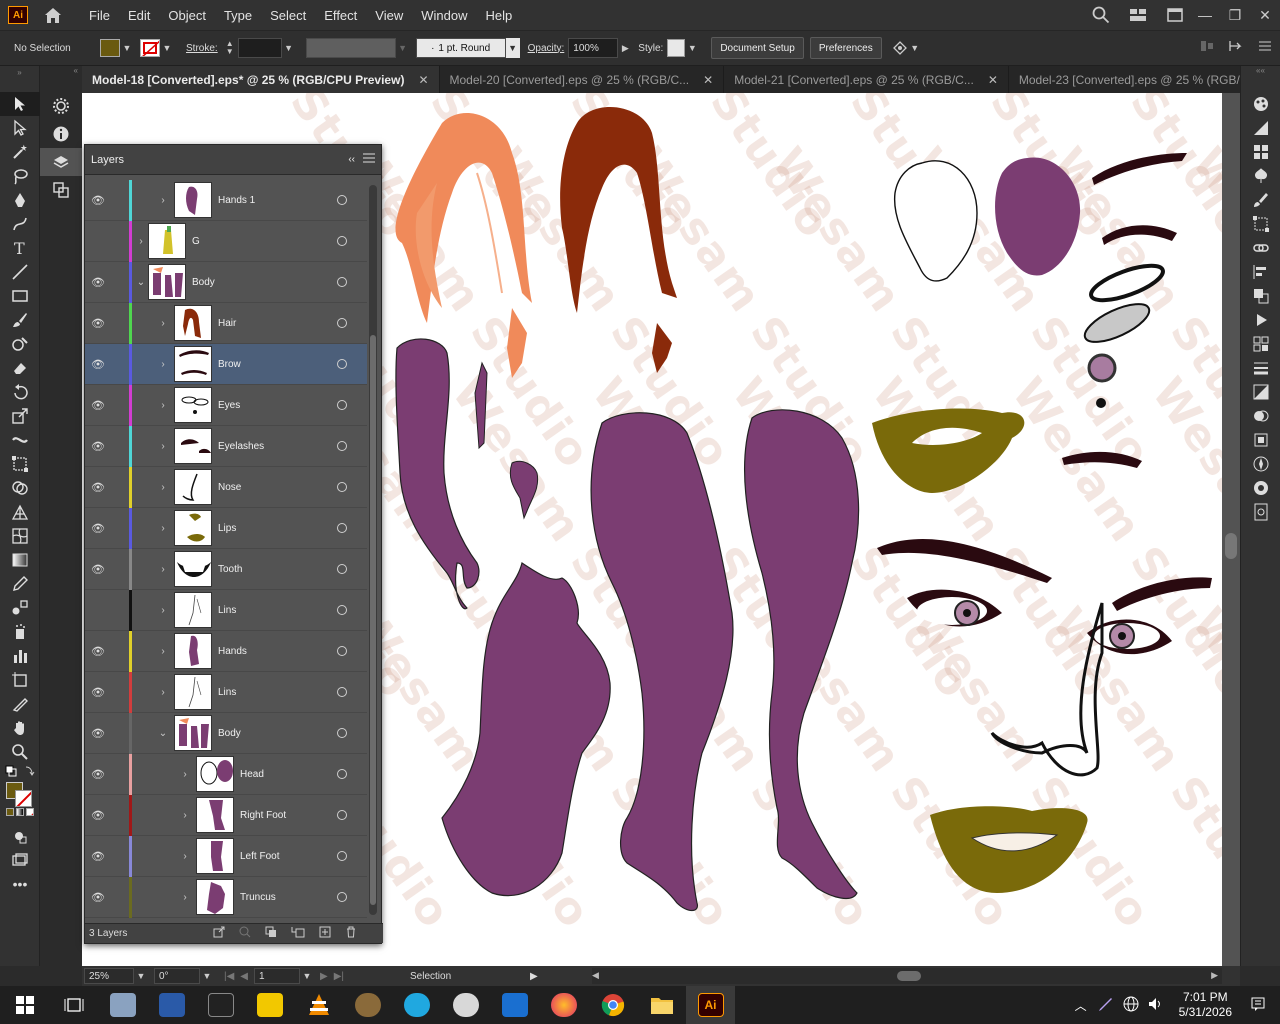  Describe the element at coordinates (202, 48) in the screenshot. I see `stroke-label: Stroke:` at that location.